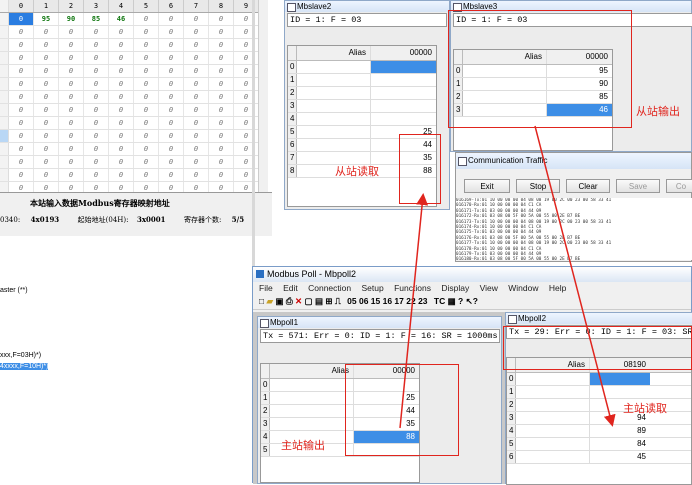 Image resolution: width=692 pixels, height=485 pixels. What do you see at coordinates (638, 186) in the screenshot?
I see `save-button: Save` at bounding box center [638, 186].